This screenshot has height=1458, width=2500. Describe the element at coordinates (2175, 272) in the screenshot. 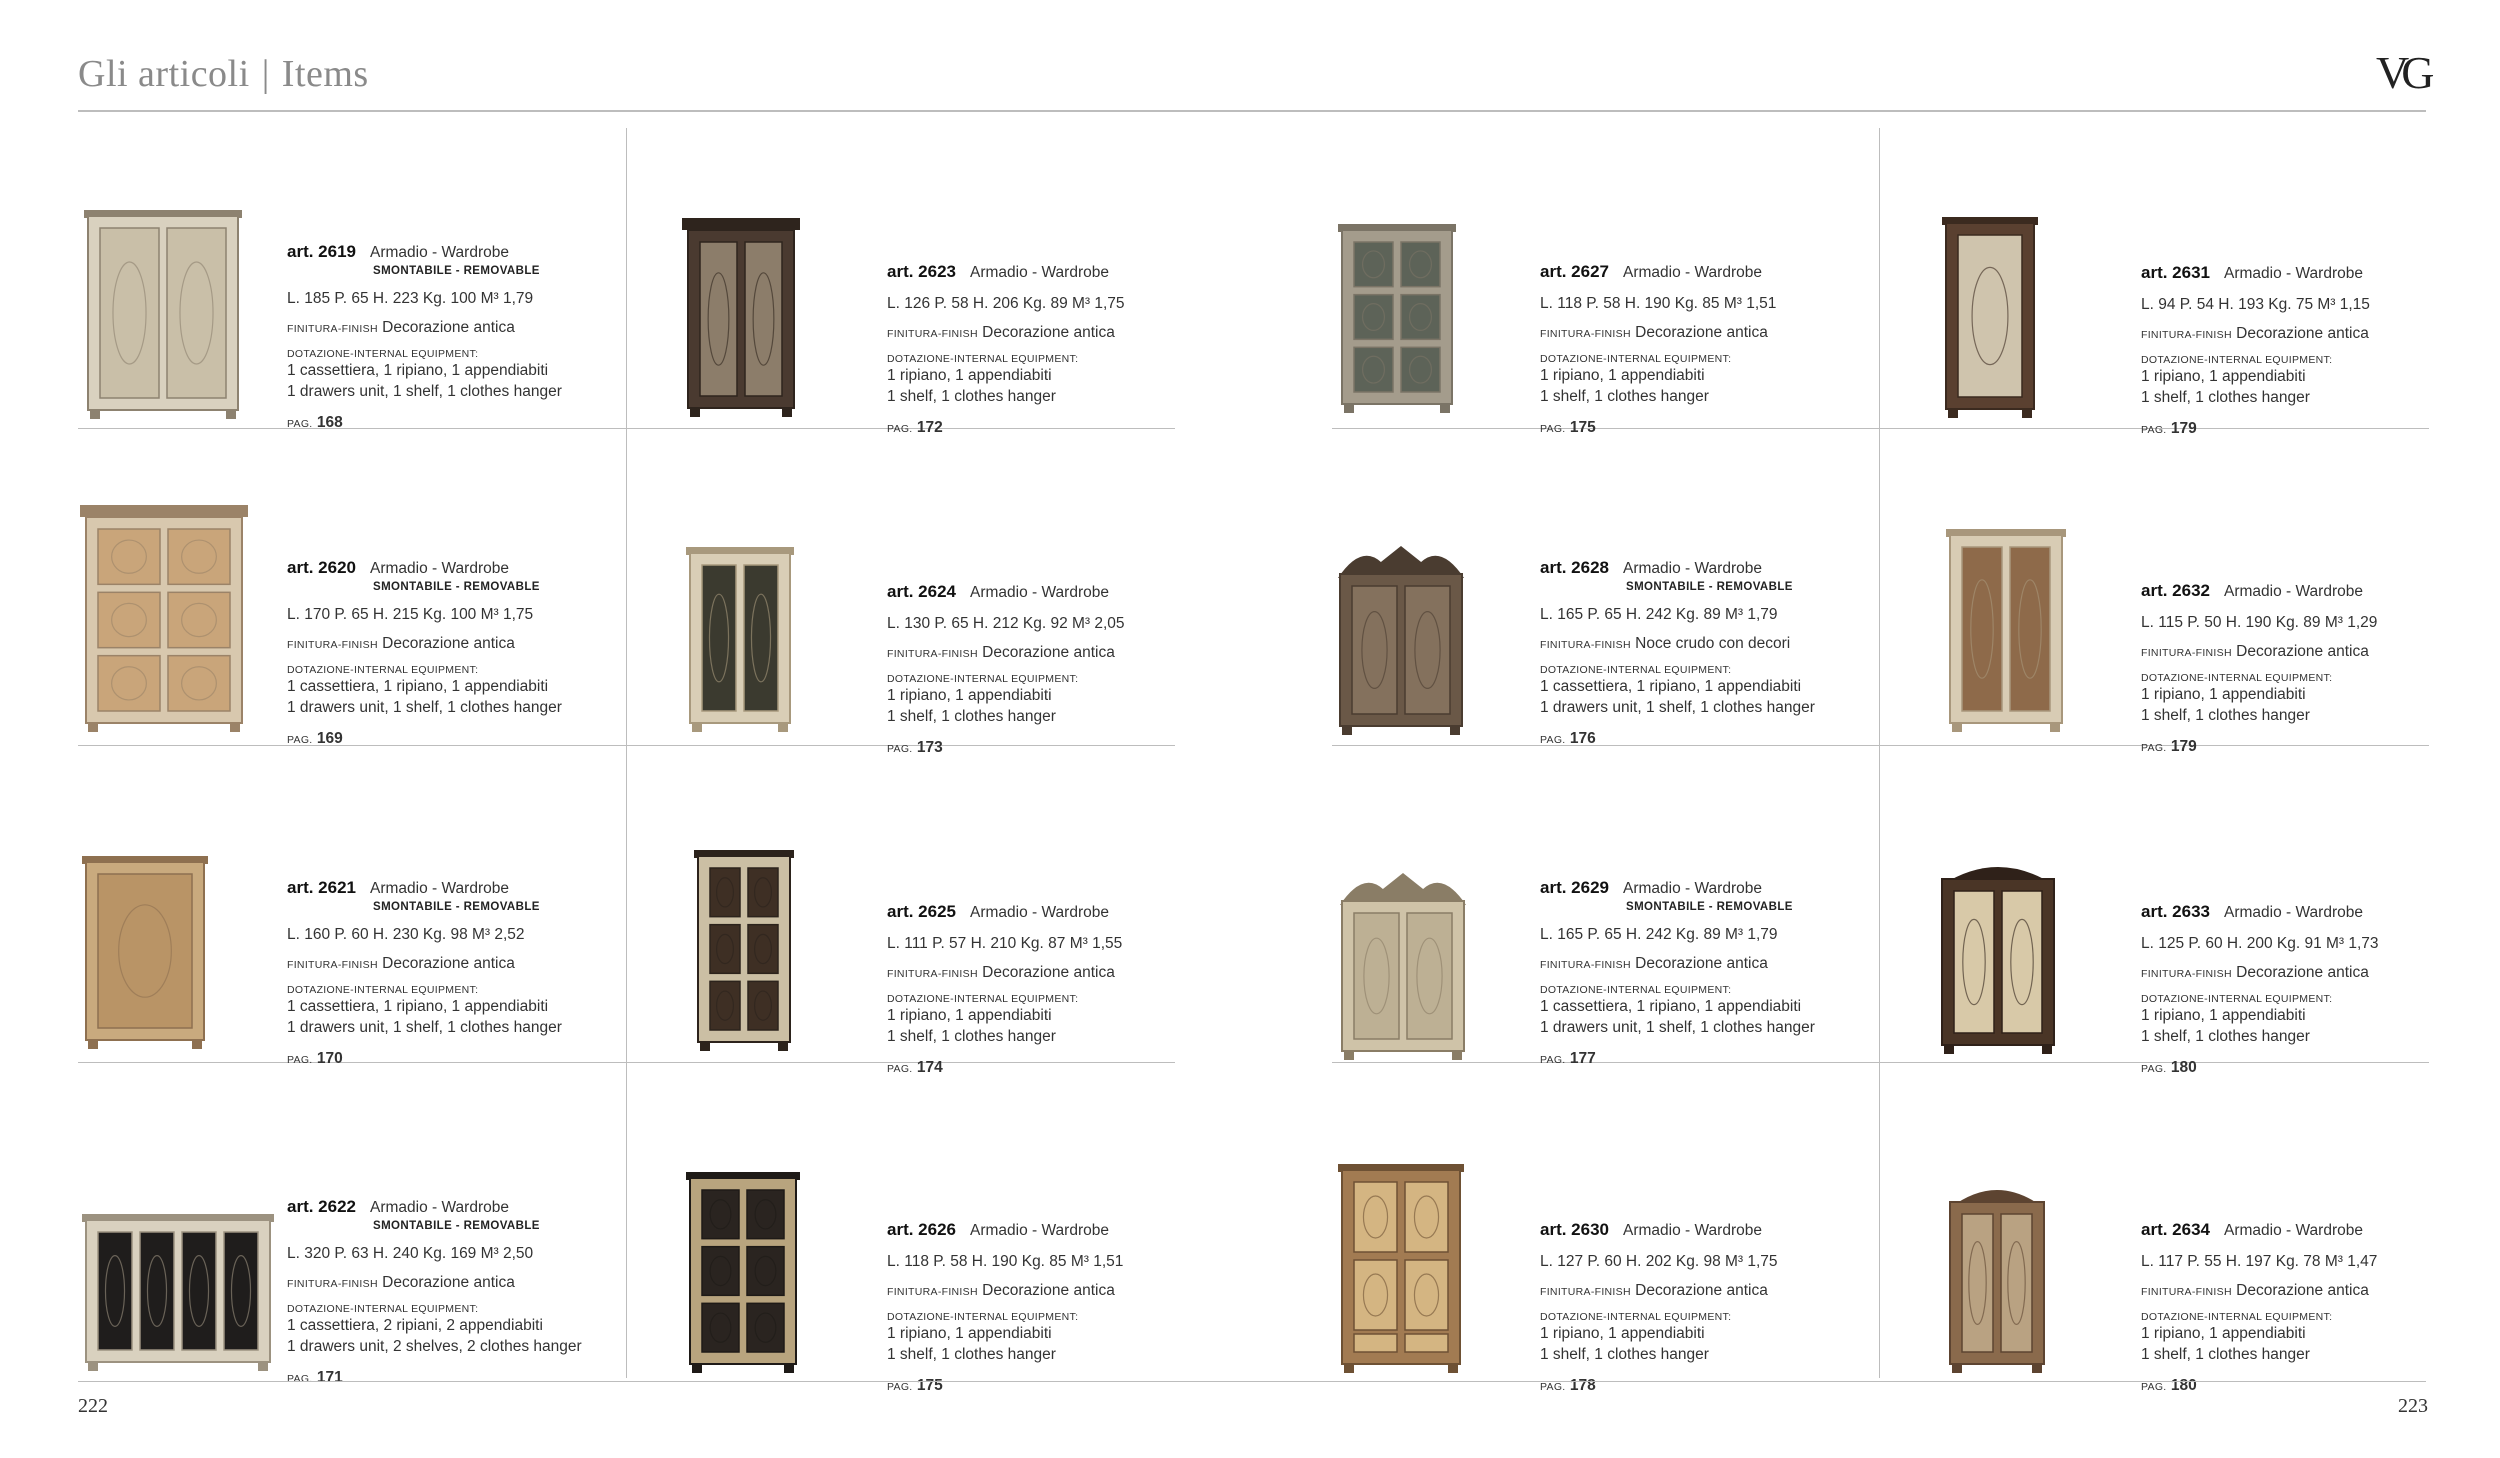

I see `article-number: art. 2631` at that location.